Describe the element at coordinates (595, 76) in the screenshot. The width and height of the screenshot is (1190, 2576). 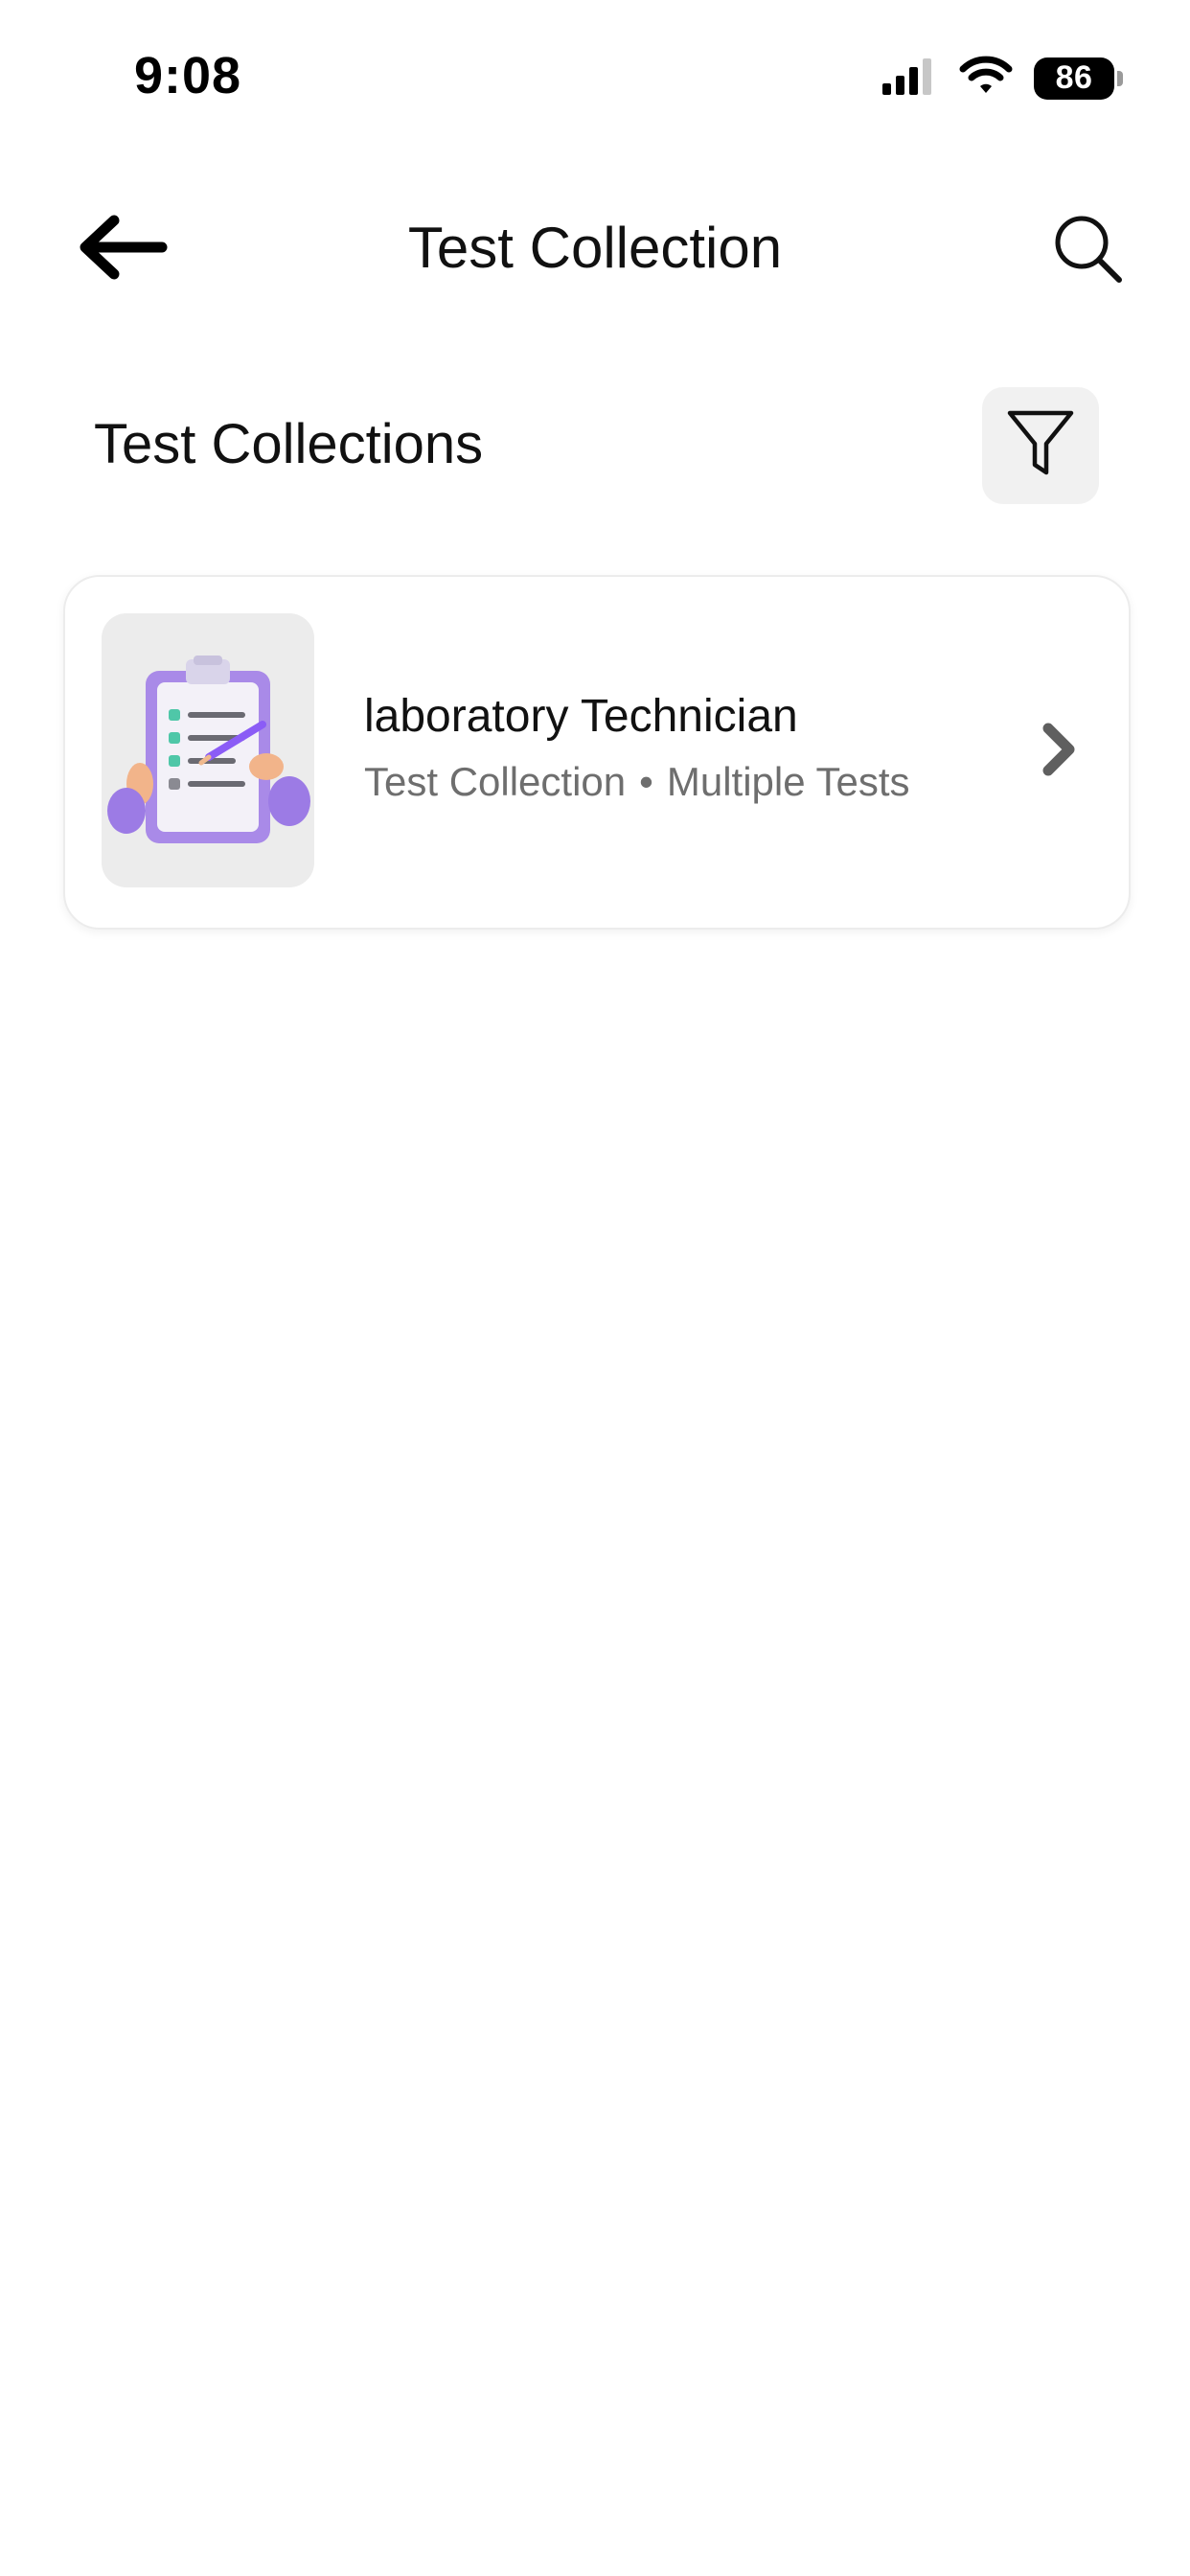
I see `status-bar: 9:08 86` at that location.